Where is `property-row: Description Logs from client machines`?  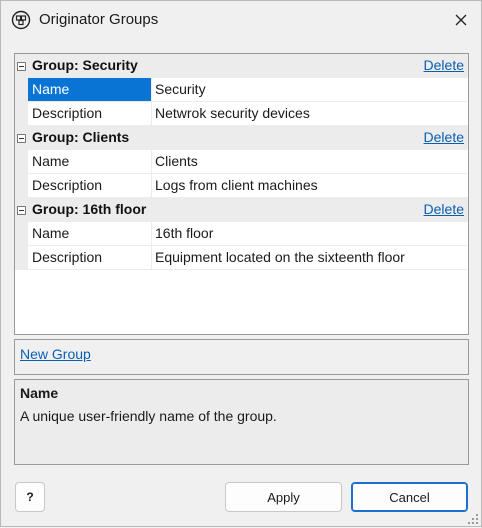 property-row: Description Logs from client machines is located at coordinates (241, 186).